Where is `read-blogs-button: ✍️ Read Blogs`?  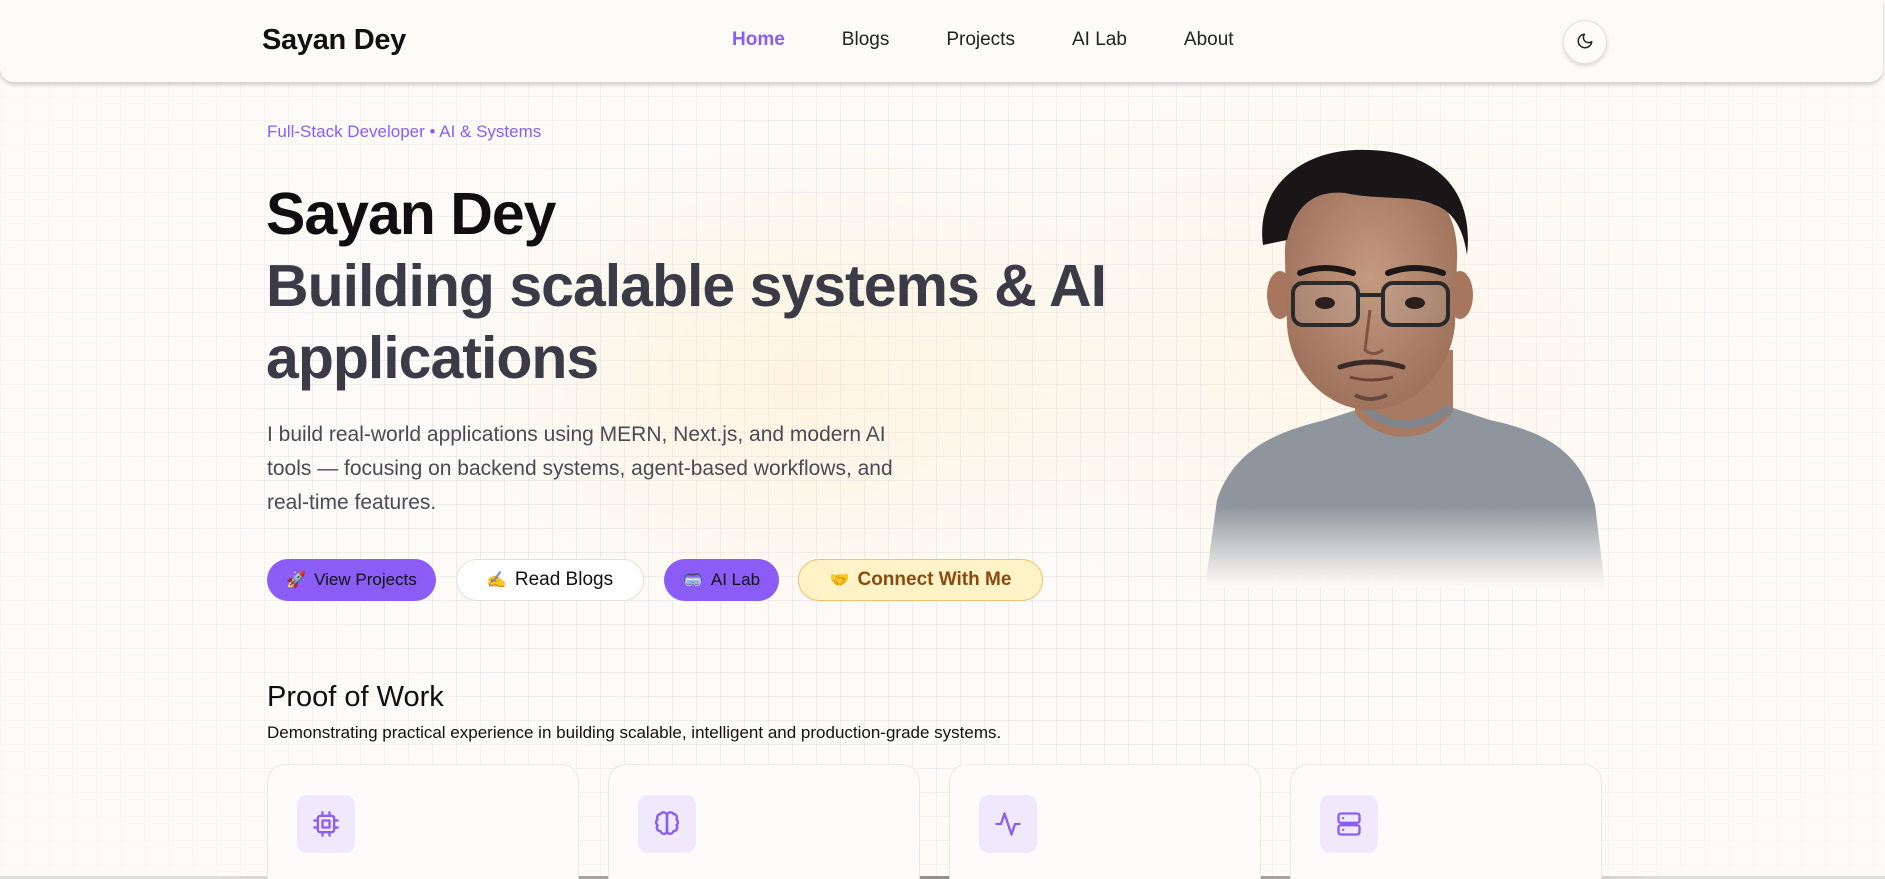 read-blogs-button: ✍️ Read Blogs is located at coordinates (550, 580).